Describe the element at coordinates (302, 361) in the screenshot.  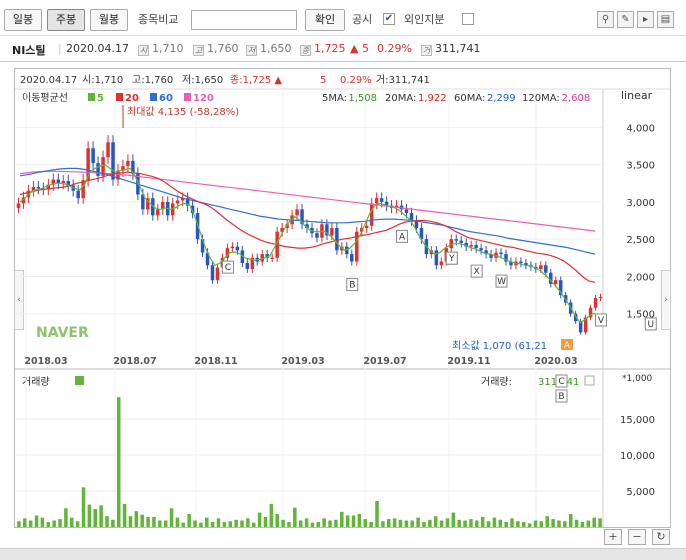
I see `x-tick-label: 2019.03` at that location.